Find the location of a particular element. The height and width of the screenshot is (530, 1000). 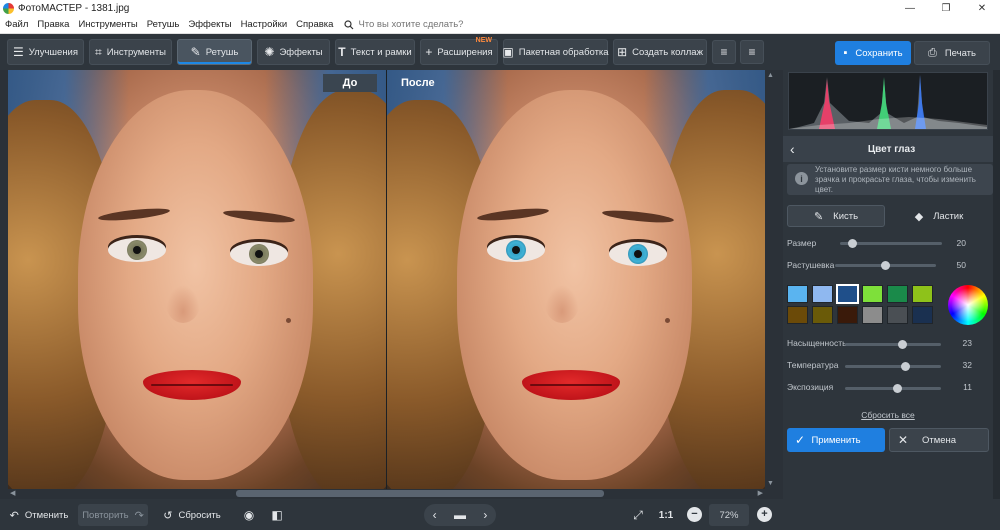

apply-label: Применить is located at coordinates (836, 440).